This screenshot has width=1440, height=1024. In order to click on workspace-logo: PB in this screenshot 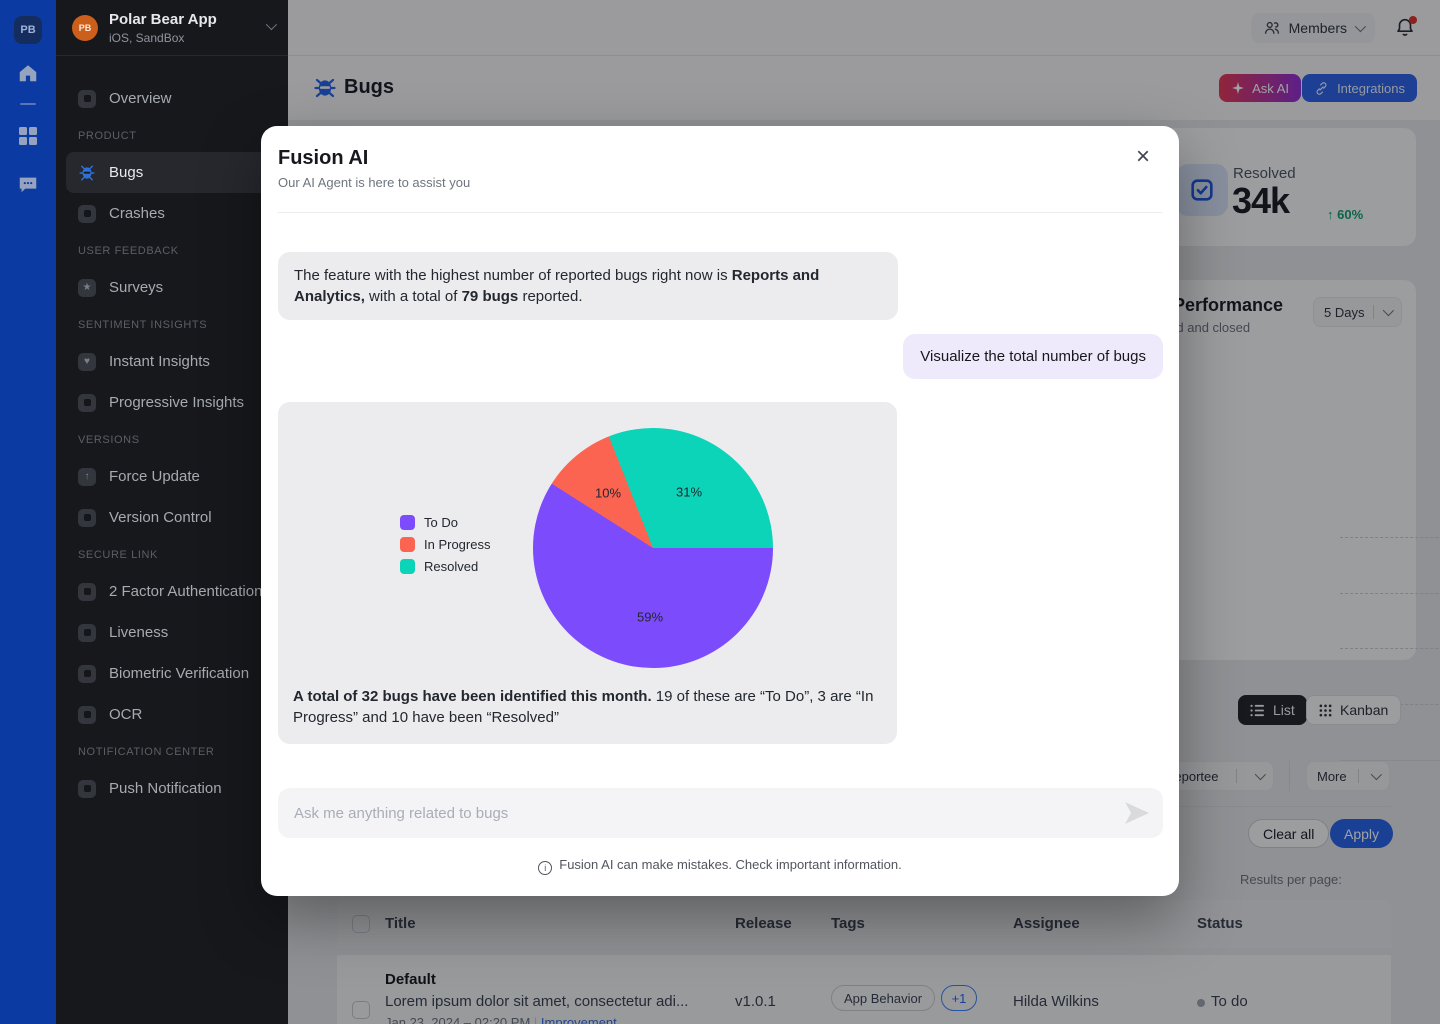, I will do `click(28, 30)`.